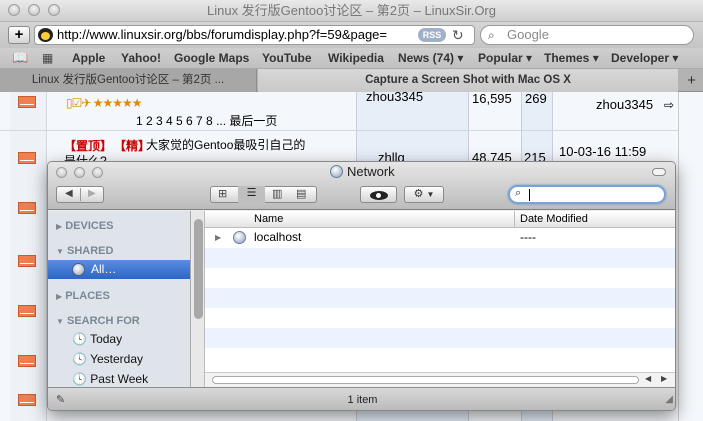 This screenshot has width=703, height=421. I want to click on search-for-header: ▼ SEARCH FOR, so click(98, 321).